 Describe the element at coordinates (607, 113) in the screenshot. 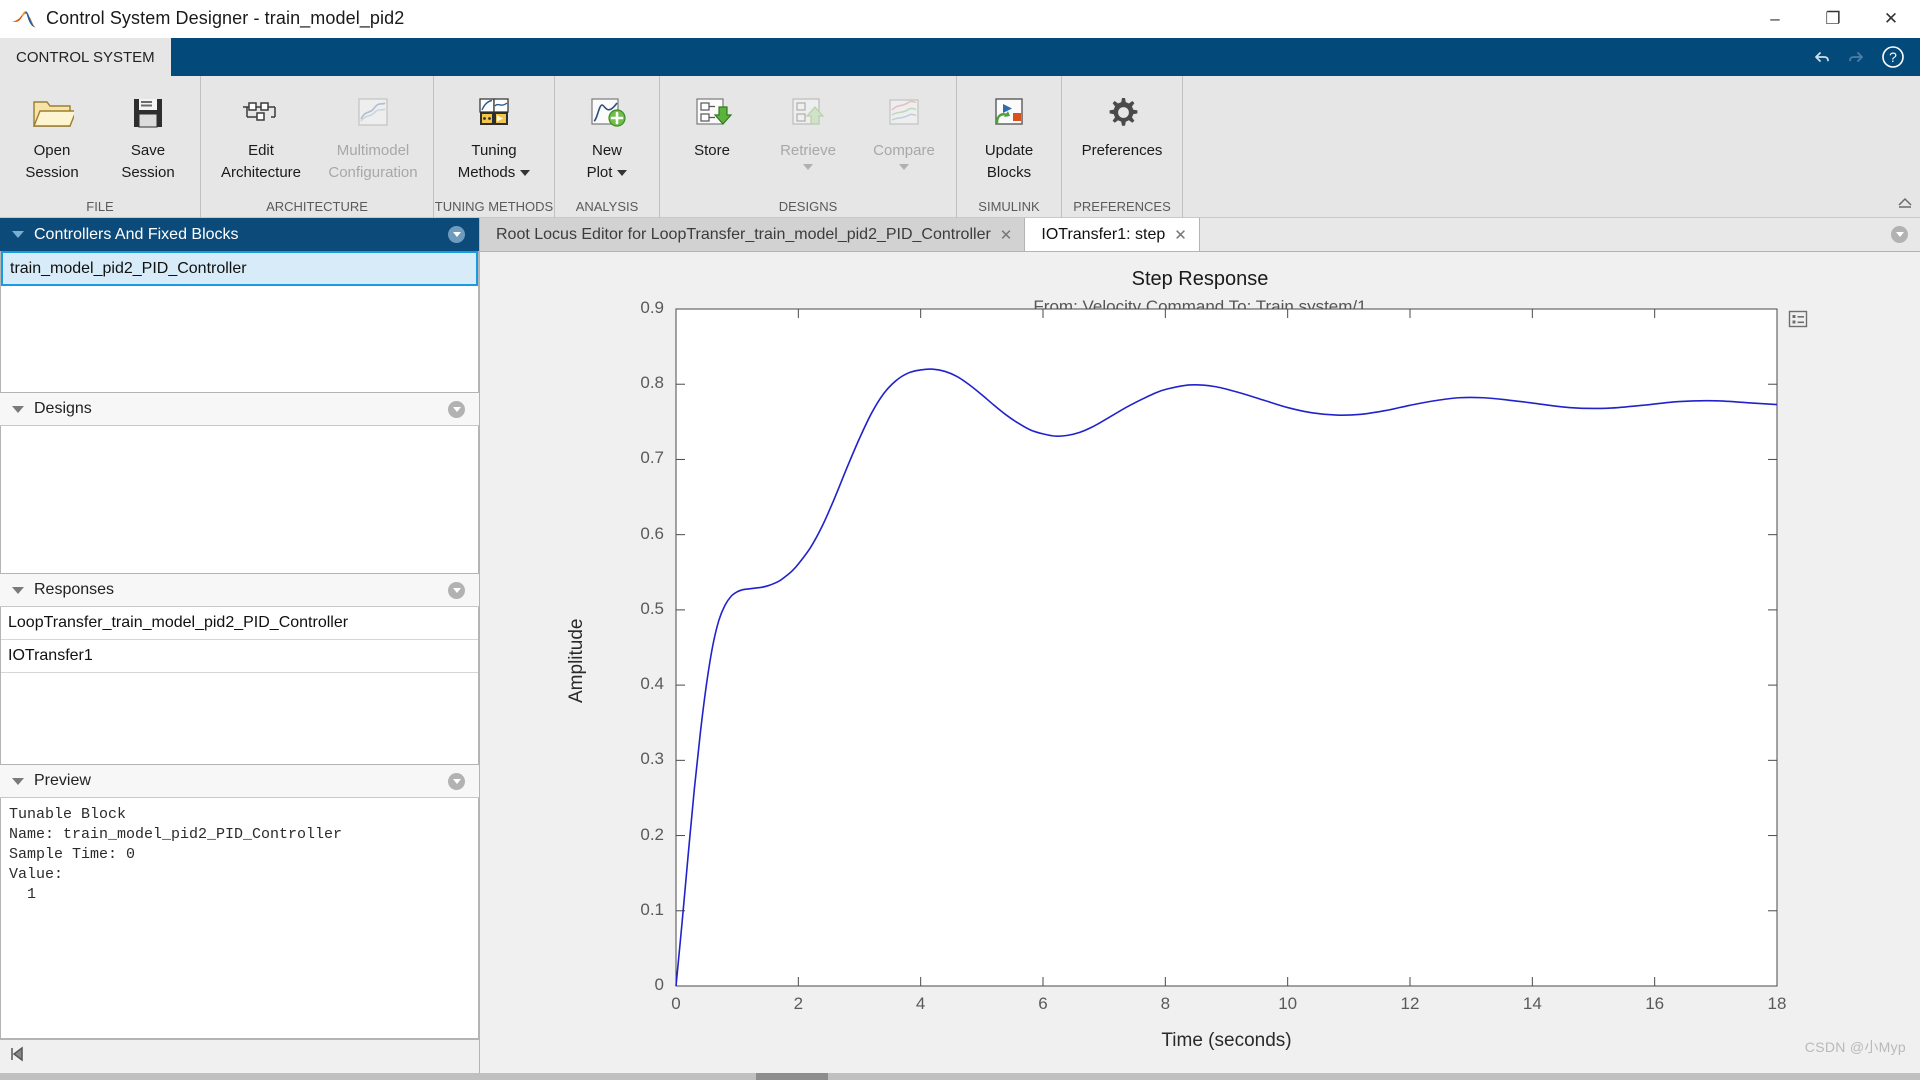

I see `new-plot-icon` at that location.